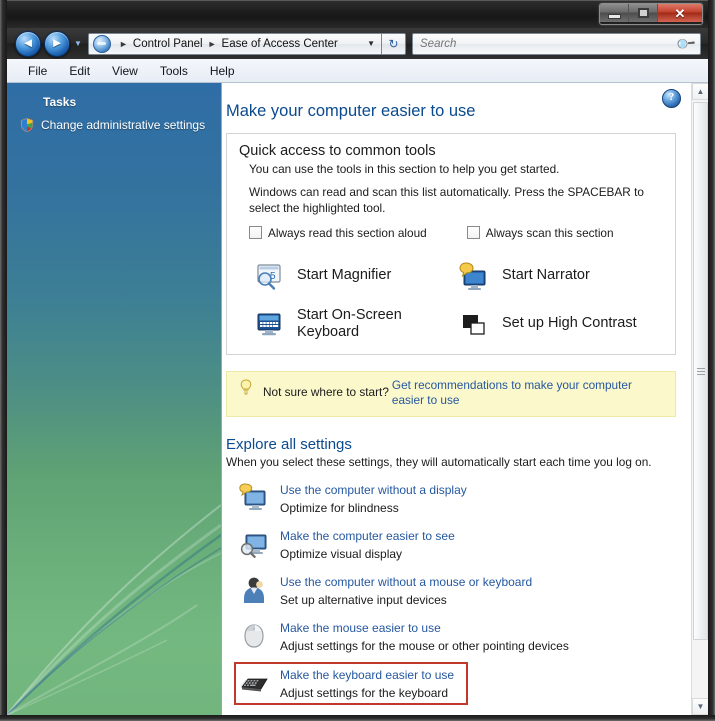 This screenshot has width=715, height=721. I want to click on window-border-left, so click(3, 360).